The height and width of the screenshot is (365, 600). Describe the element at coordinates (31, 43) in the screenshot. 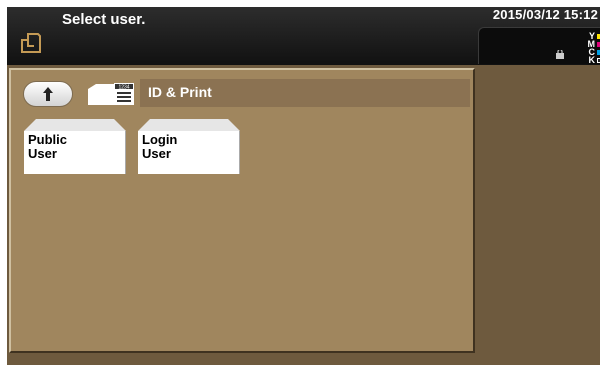

I see `home-copy-icon` at that location.